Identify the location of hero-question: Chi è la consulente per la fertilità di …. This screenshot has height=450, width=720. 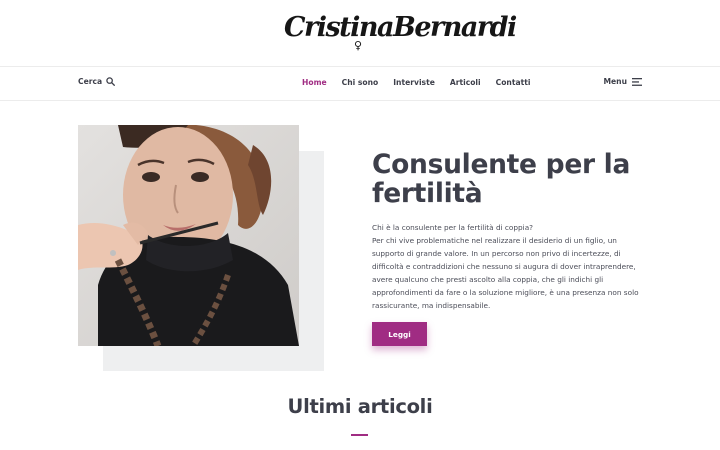
(453, 227).